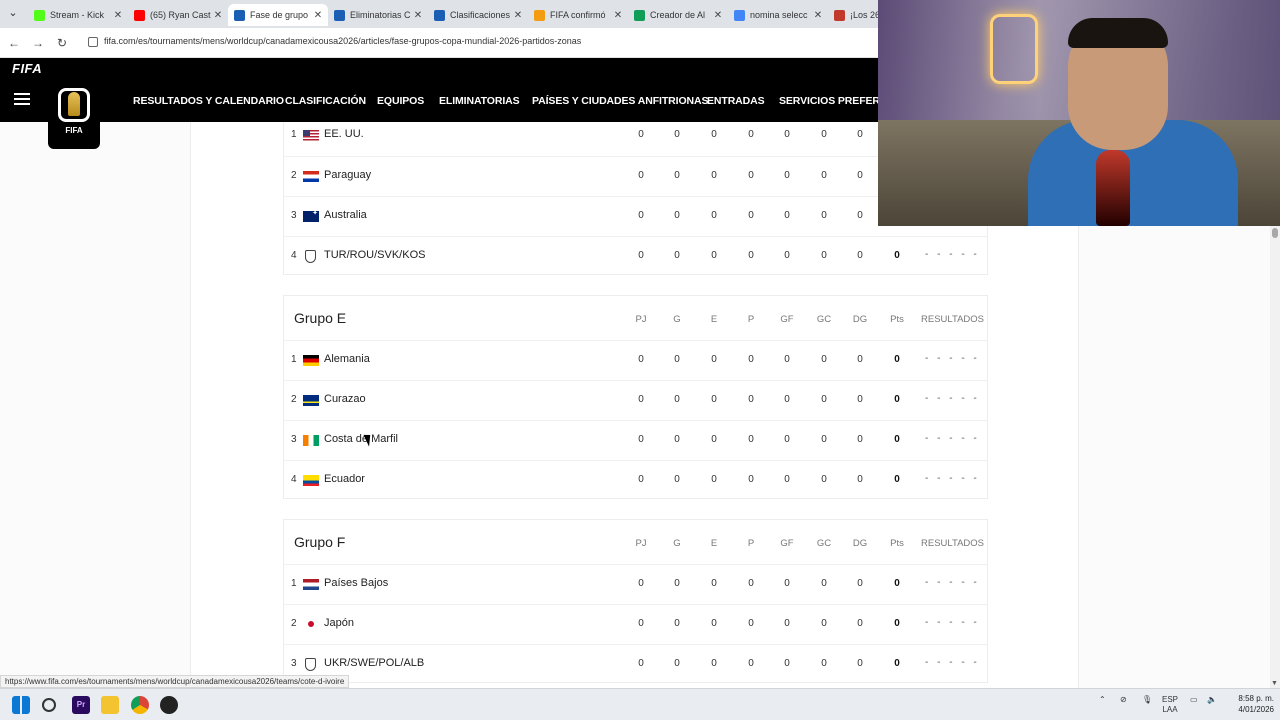  Describe the element at coordinates (635, 360) in the screenshot. I see `team-row: 1 Alemania 0 0 0 0 0 0 0 0 - - - - -` at that location.